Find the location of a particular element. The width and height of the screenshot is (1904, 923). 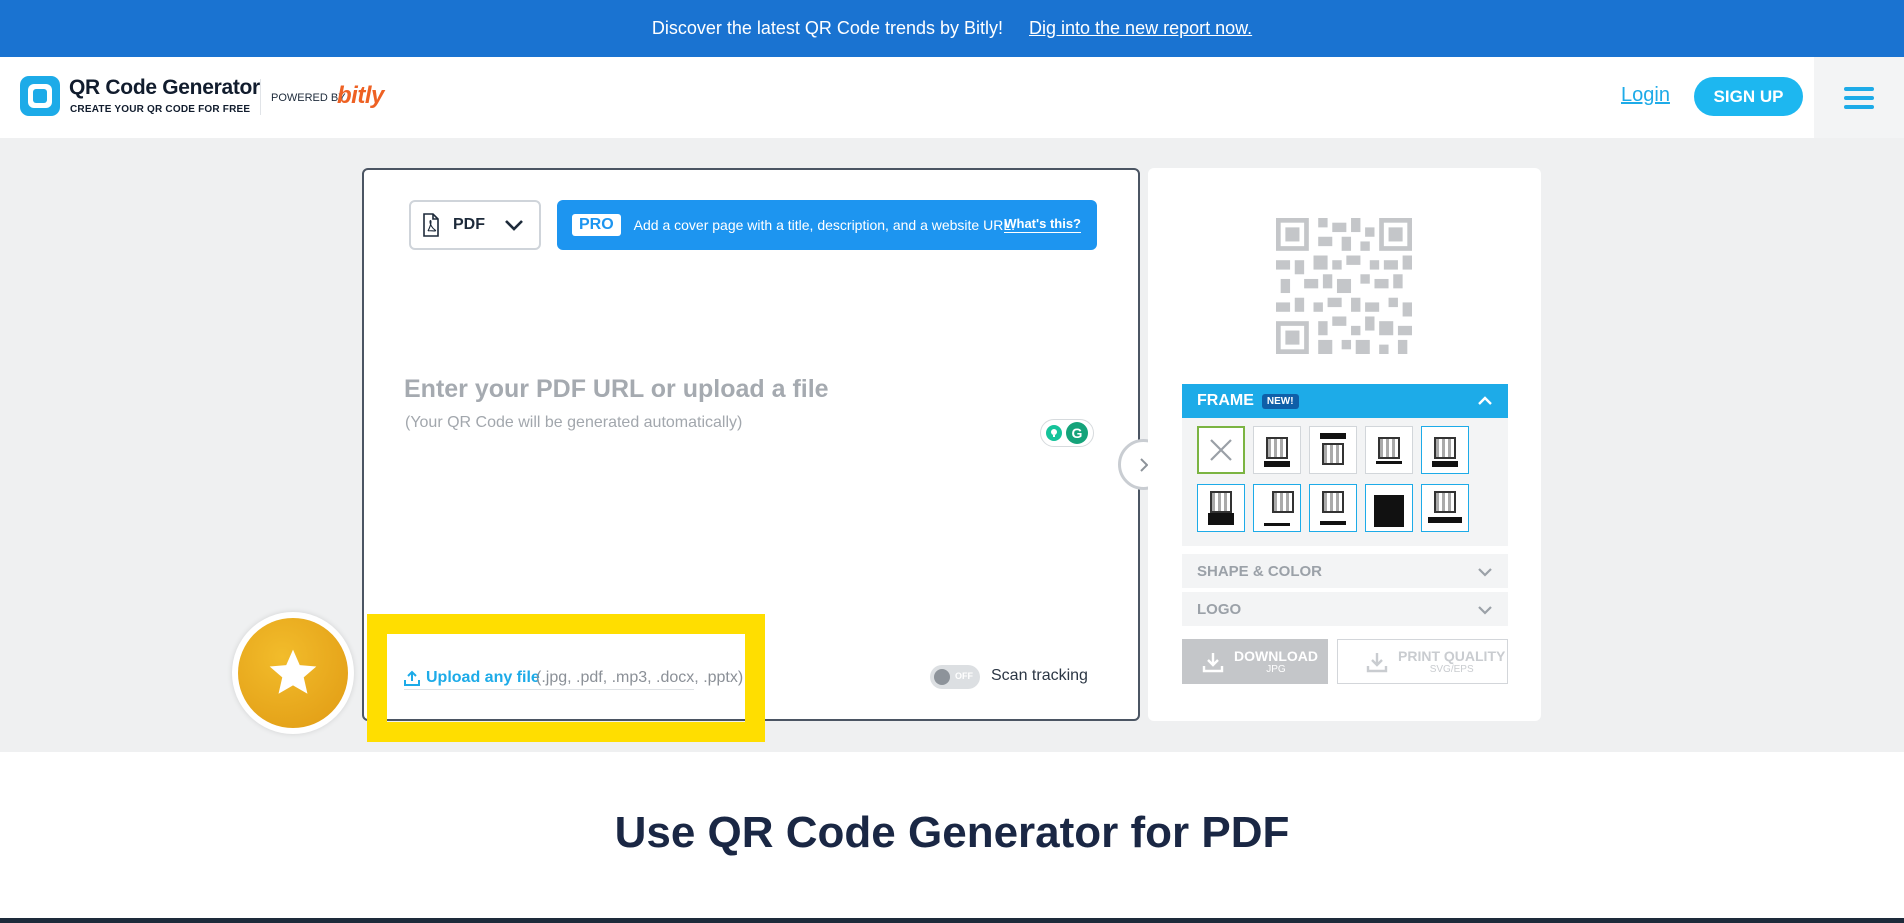

toggle-knob is located at coordinates (942, 677).